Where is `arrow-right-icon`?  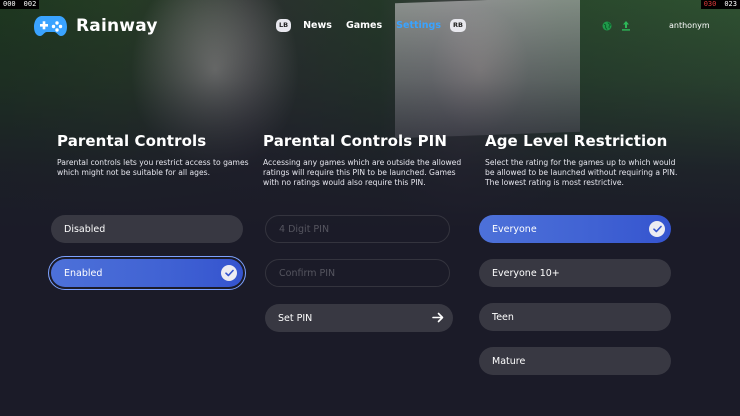 arrow-right-icon is located at coordinates (438, 317).